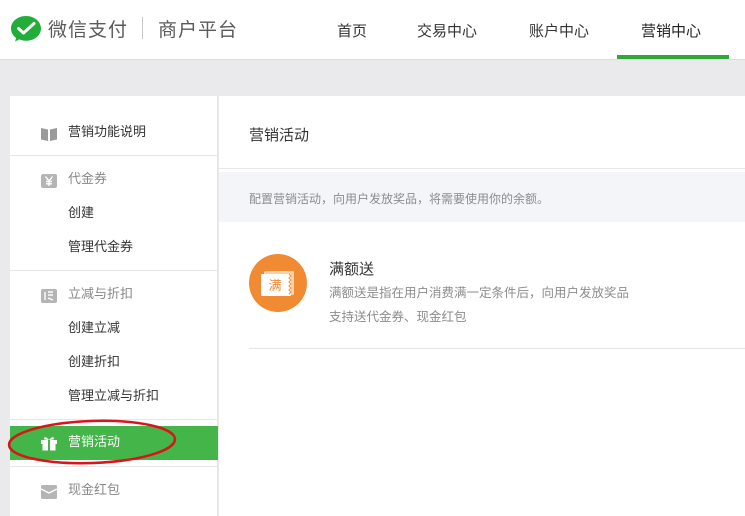 Image resolution: width=745 pixels, height=516 pixels. What do you see at coordinates (49, 134) in the screenshot?
I see `book-icon` at bounding box center [49, 134].